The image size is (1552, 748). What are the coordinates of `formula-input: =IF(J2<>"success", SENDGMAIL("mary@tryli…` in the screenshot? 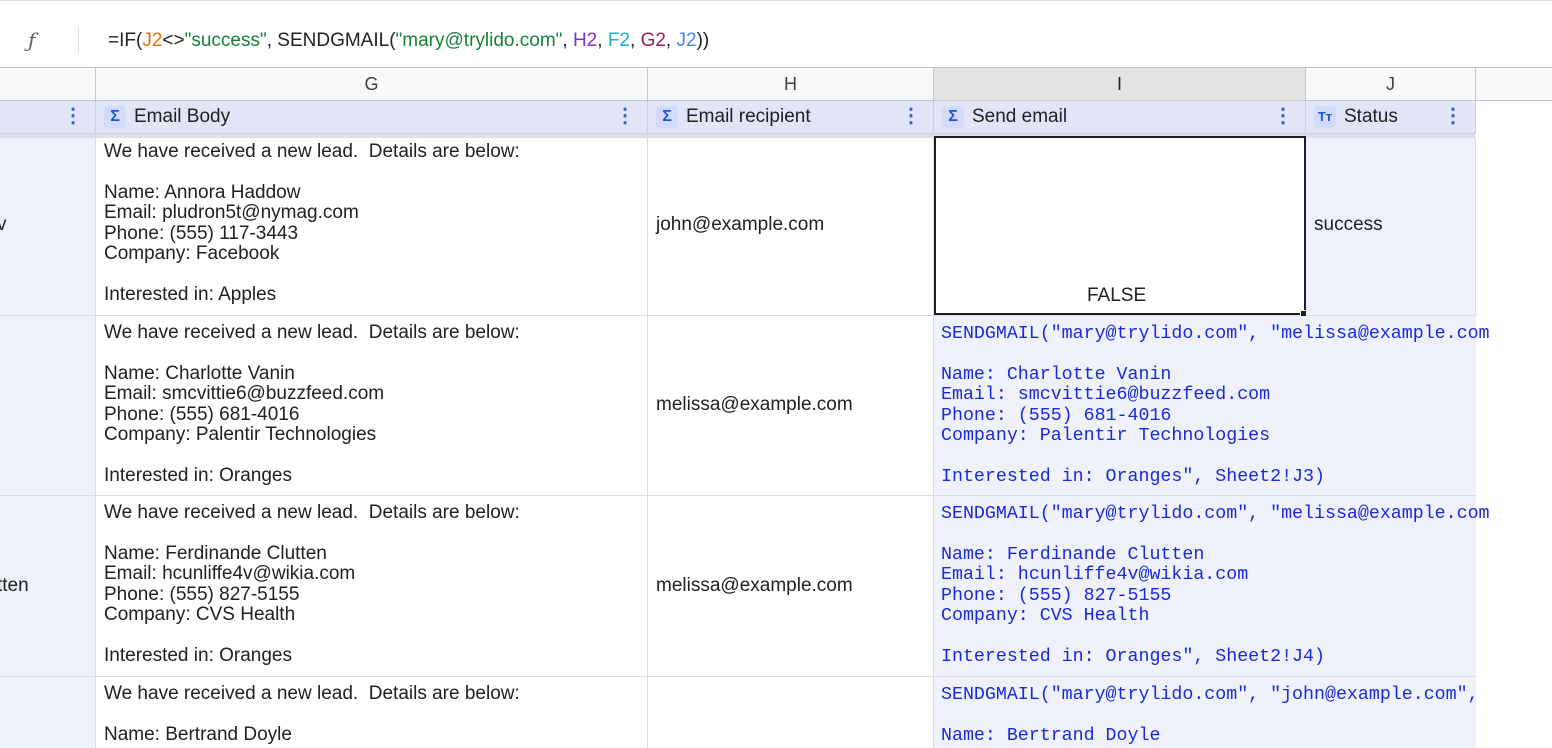 It's located at (408, 41).